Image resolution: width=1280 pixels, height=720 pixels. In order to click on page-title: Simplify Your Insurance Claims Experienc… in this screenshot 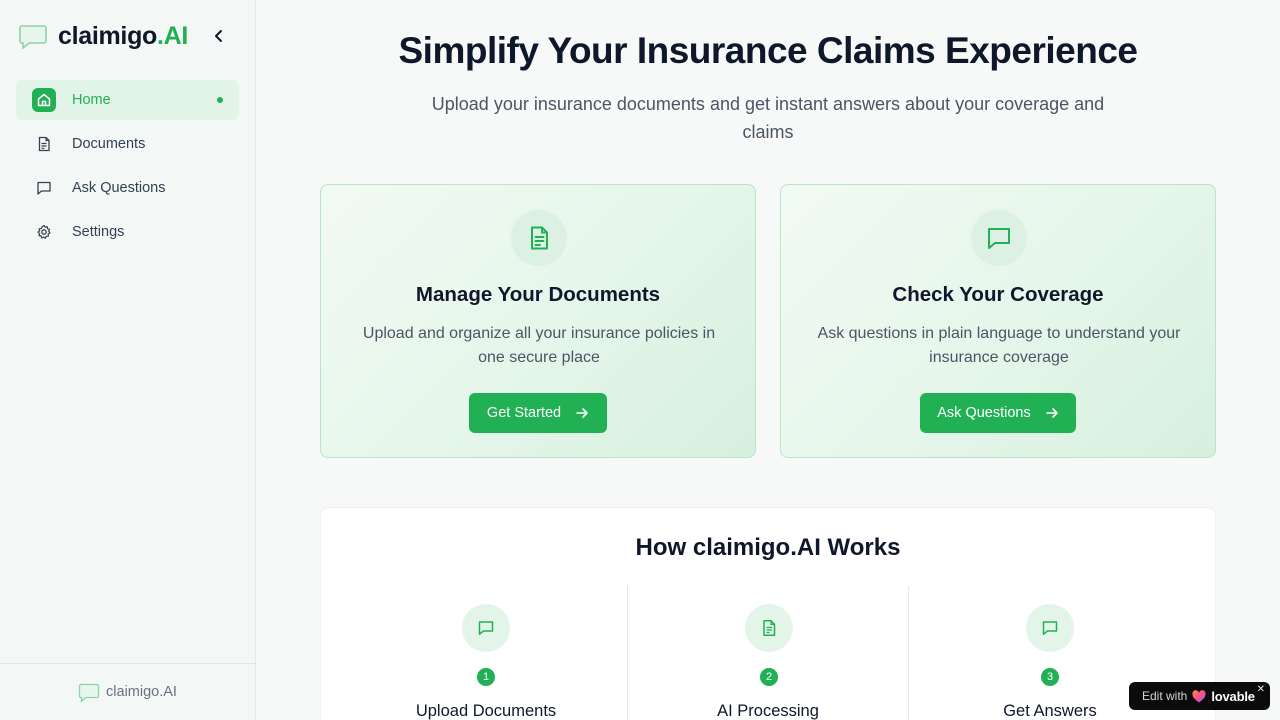, I will do `click(768, 50)`.